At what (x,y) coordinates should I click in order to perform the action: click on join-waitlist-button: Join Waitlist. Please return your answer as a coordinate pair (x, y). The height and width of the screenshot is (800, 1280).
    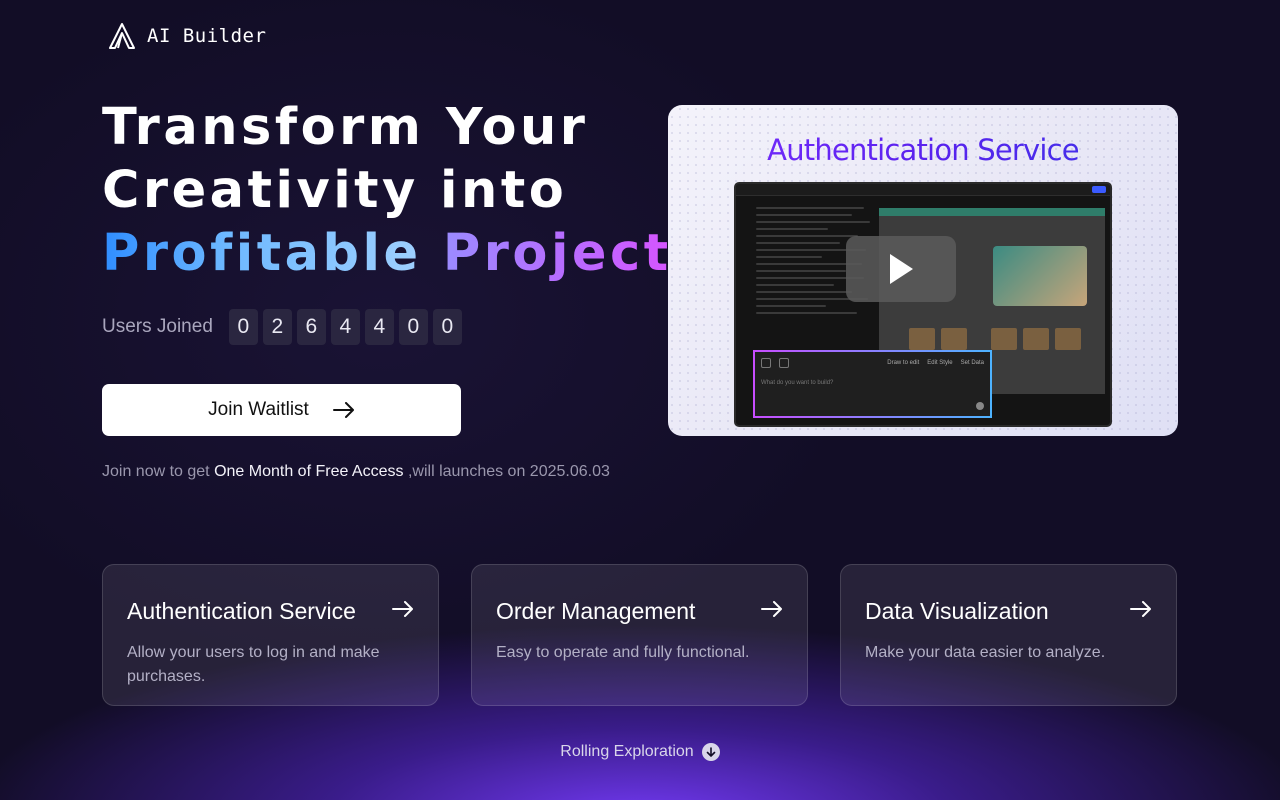
    Looking at the image, I should click on (281, 410).